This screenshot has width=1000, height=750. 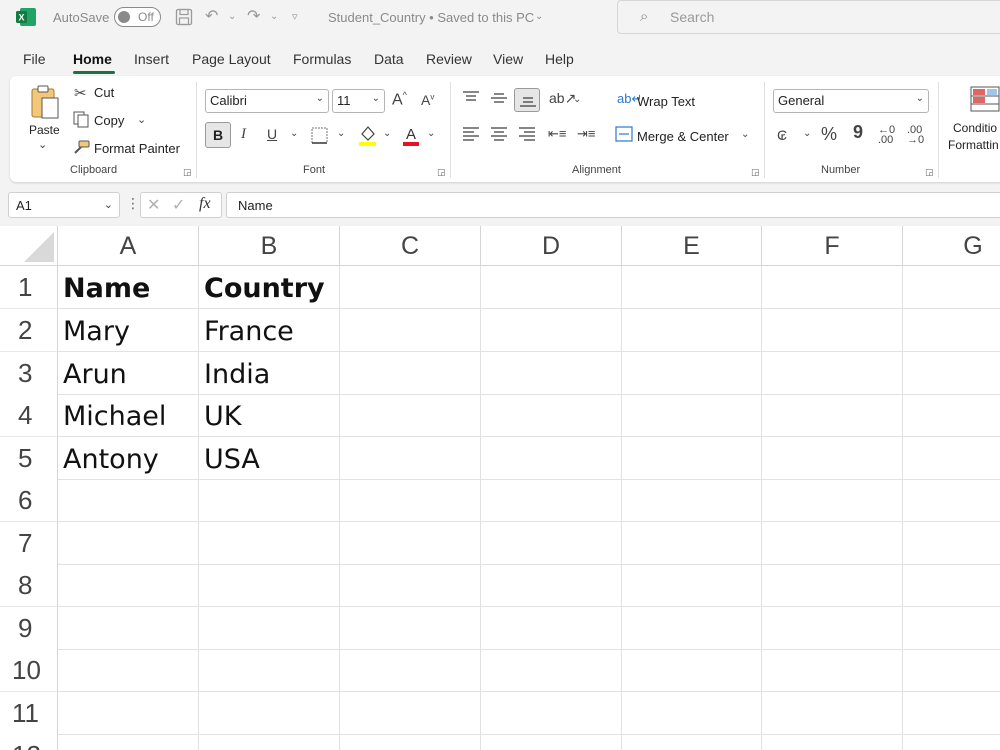 What do you see at coordinates (692, 458) in the screenshot?
I see `cell-e5` at bounding box center [692, 458].